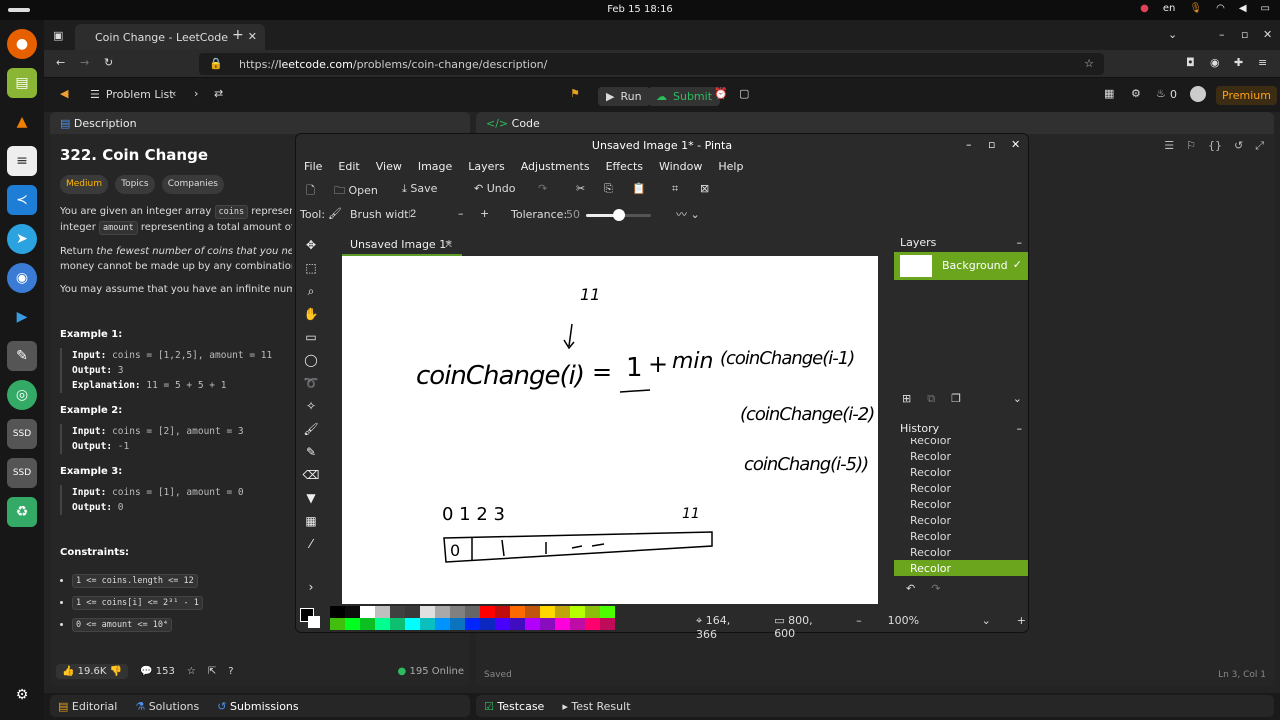  I want to click on menu-icon: ≡, so click(1262, 62).